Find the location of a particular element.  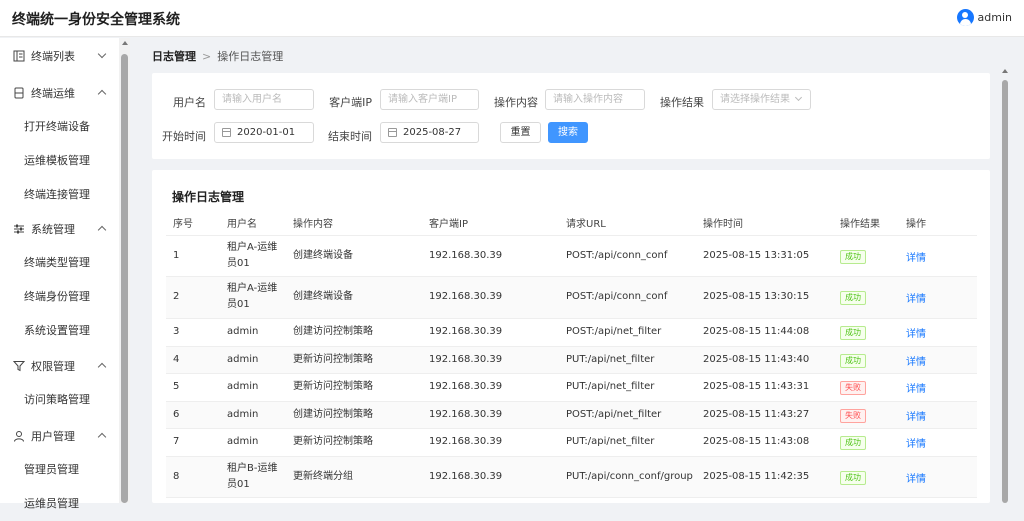

end-time-picker: 2025-08-27 is located at coordinates (429, 132).